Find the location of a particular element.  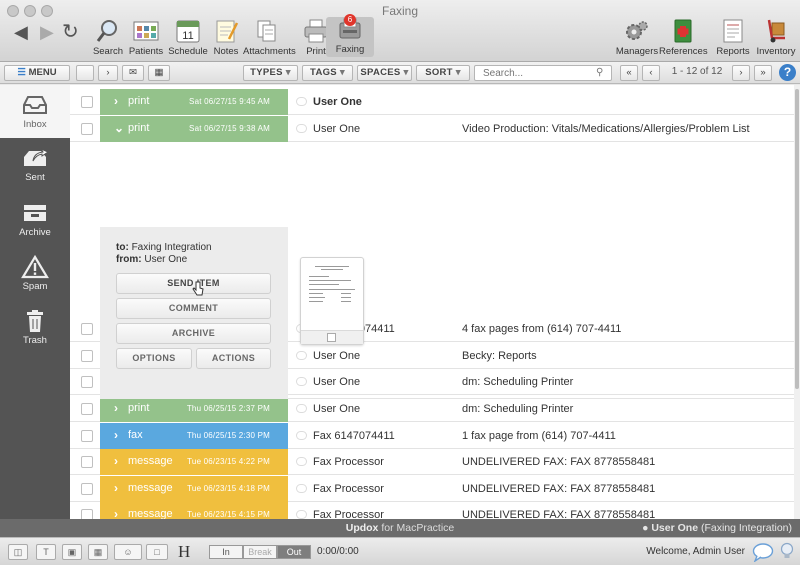

item-type-tag: › message Tue 06/23/15 4:18 PM is located at coordinates (194, 489).